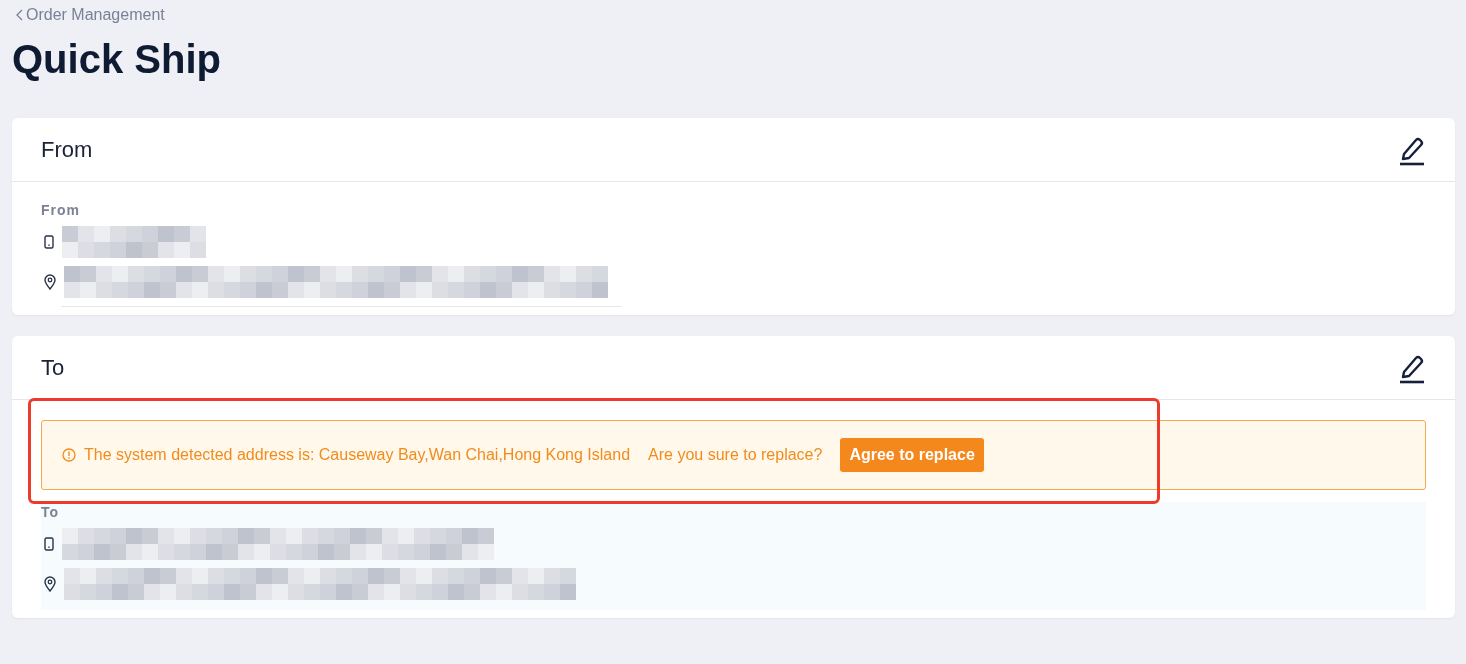  Describe the element at coordinates (357, 455) in the screenshot. I see `alert-message: The system detected address is: Causeway Bay,Wan Chai,Hong Kong Island` at that location.